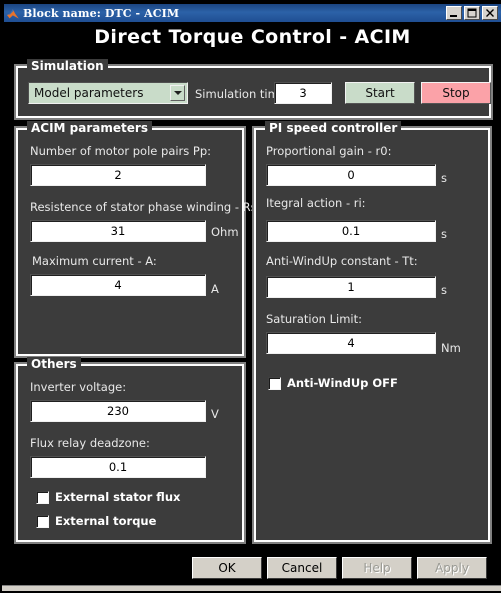 The width and height of the screenshot is (501, 593). Describe the element at coordinates (490, 13) in the screenshot. I see `close-icon` at that location.